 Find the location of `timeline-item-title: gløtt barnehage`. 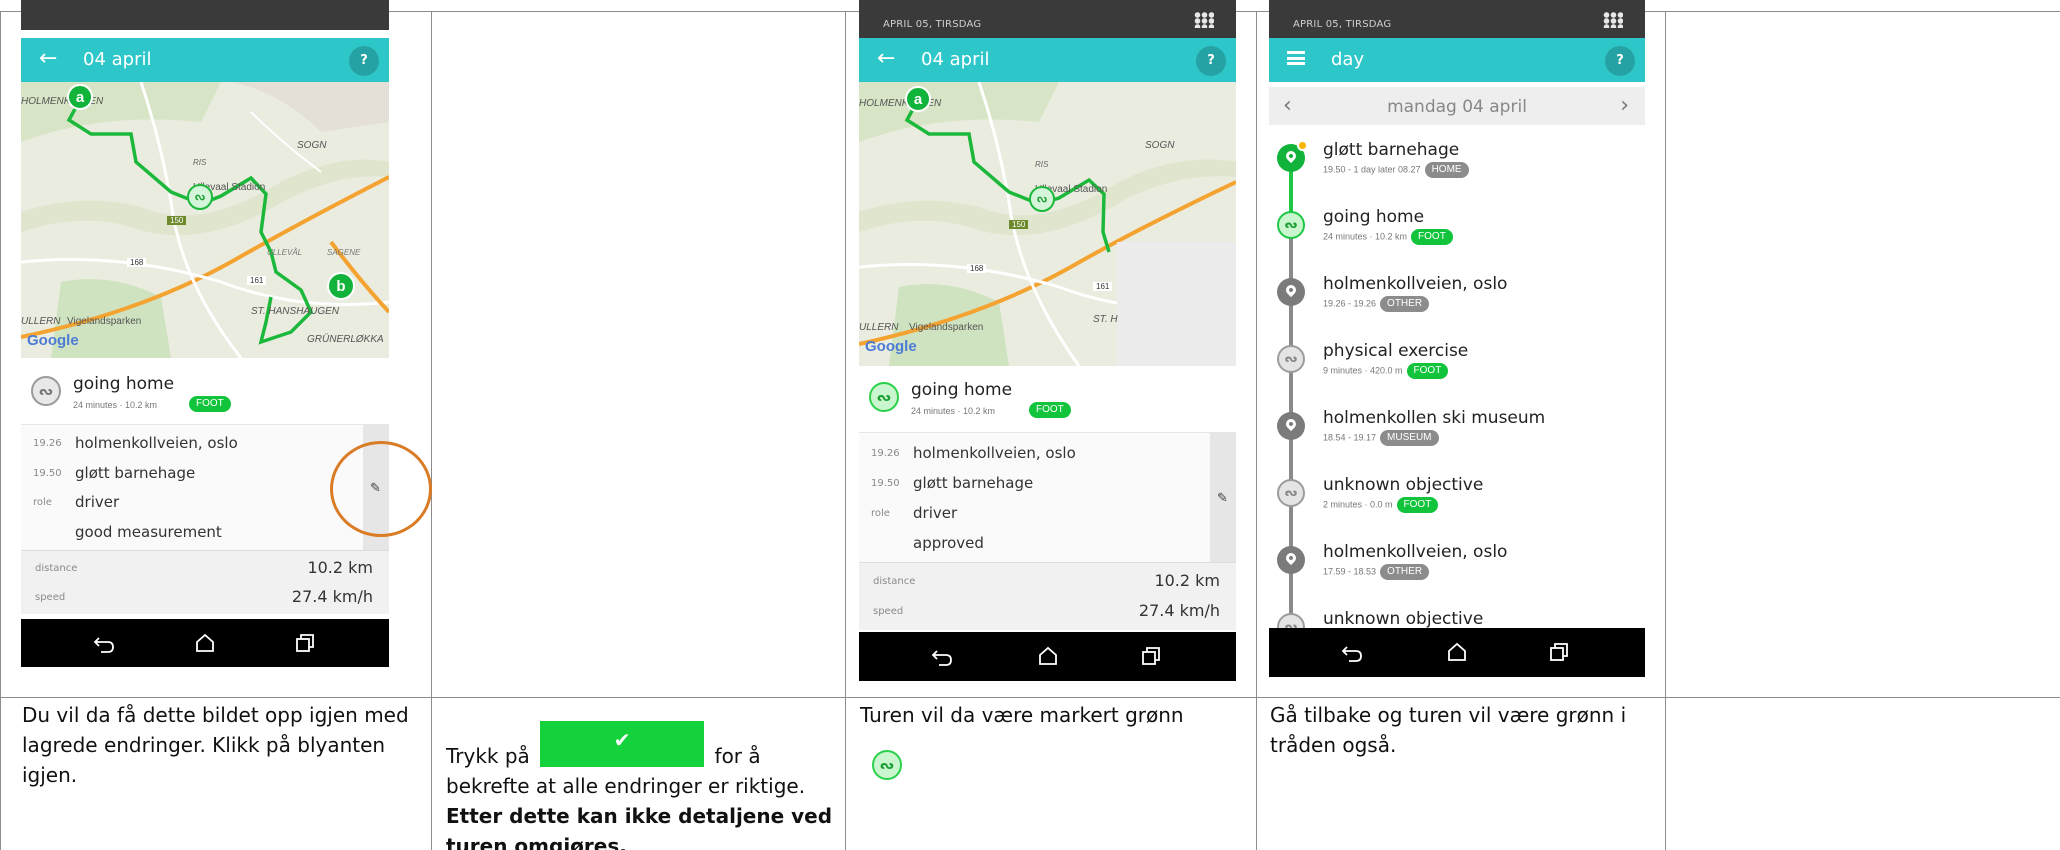

timeline-item-title: gløtt barnehage is located at coordinates (1391, 150).